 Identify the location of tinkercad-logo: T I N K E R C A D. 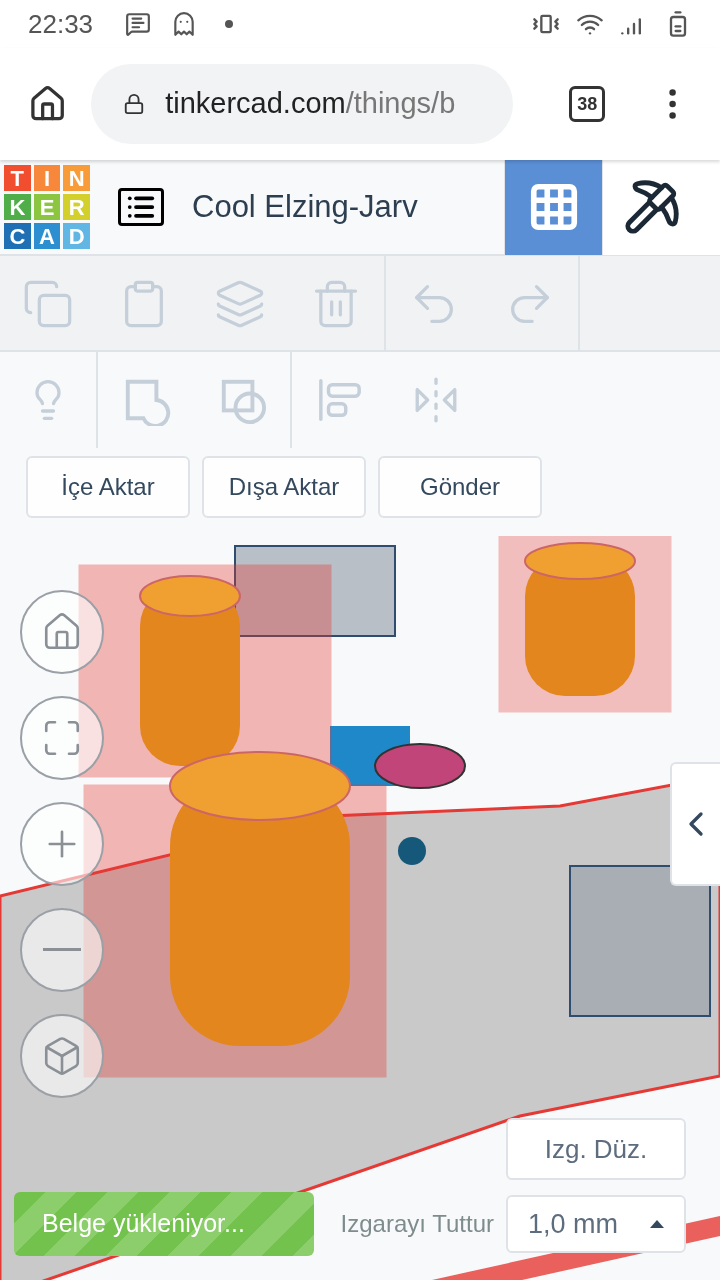
(47, 207).